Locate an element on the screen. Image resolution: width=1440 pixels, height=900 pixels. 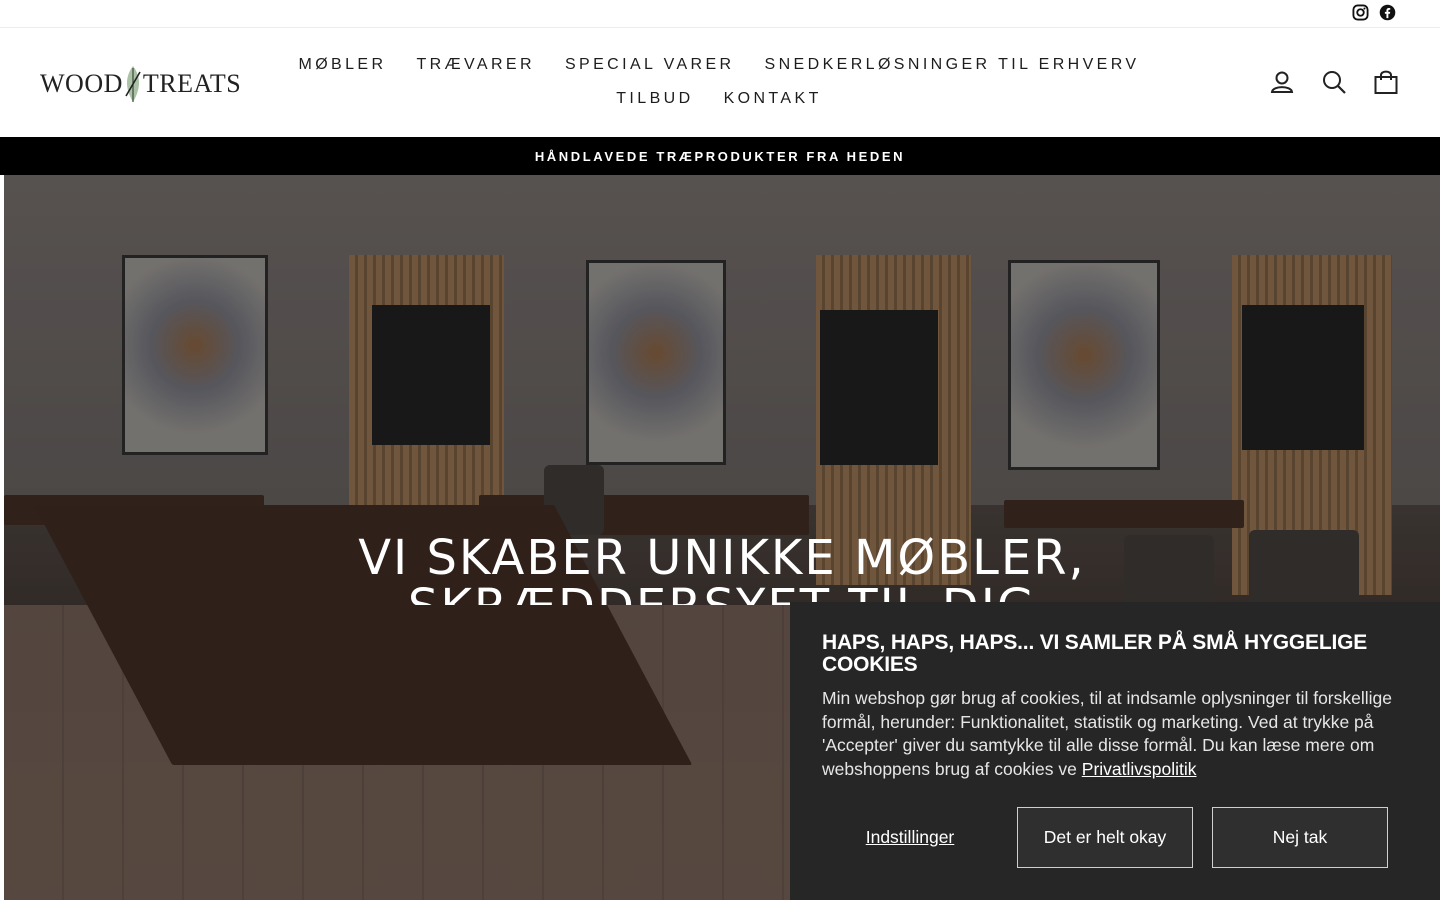
site-logo: WOOD TREATS is located at coordinates (140, 84).